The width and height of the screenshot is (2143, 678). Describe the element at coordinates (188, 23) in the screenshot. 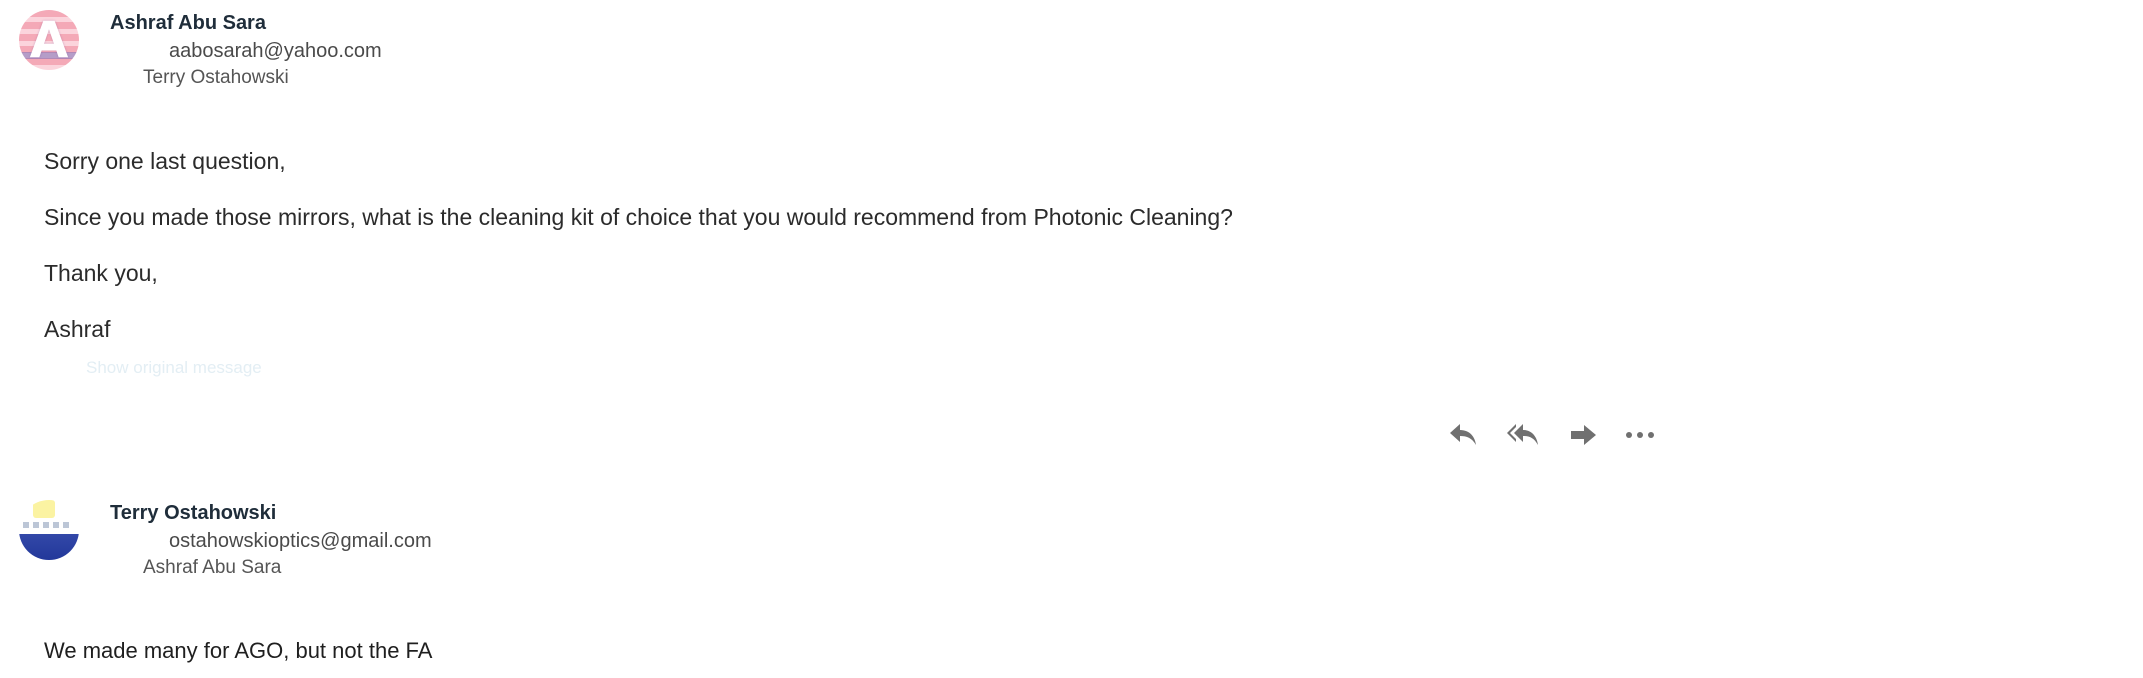

I see `sender-name: Ashraf Abu Sara` at that location.